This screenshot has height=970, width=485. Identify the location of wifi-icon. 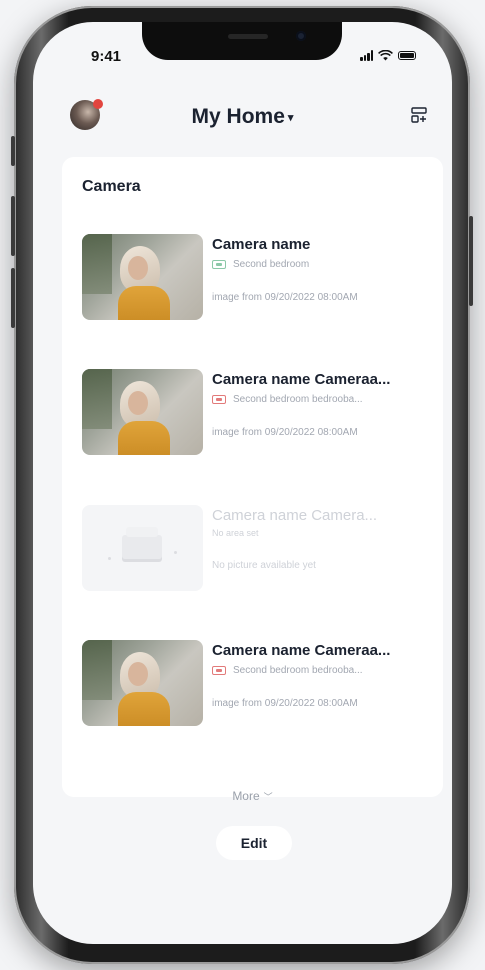
(385, 55).